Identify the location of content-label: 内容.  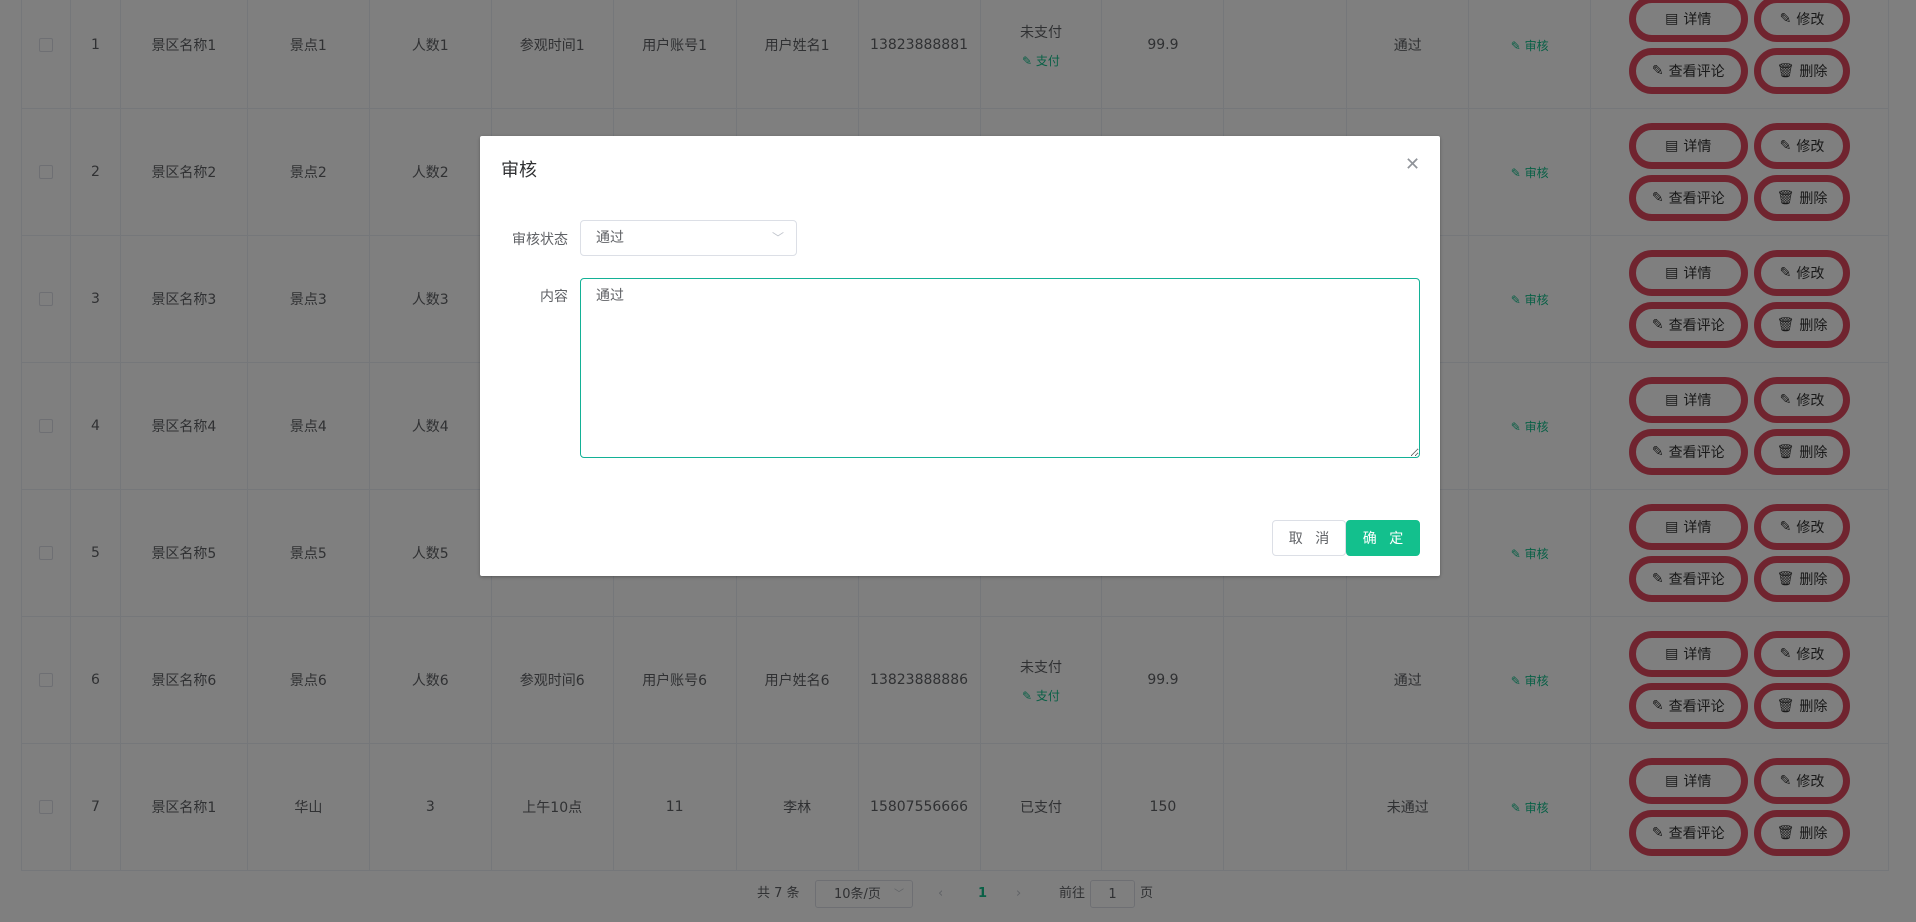
(554, 297).